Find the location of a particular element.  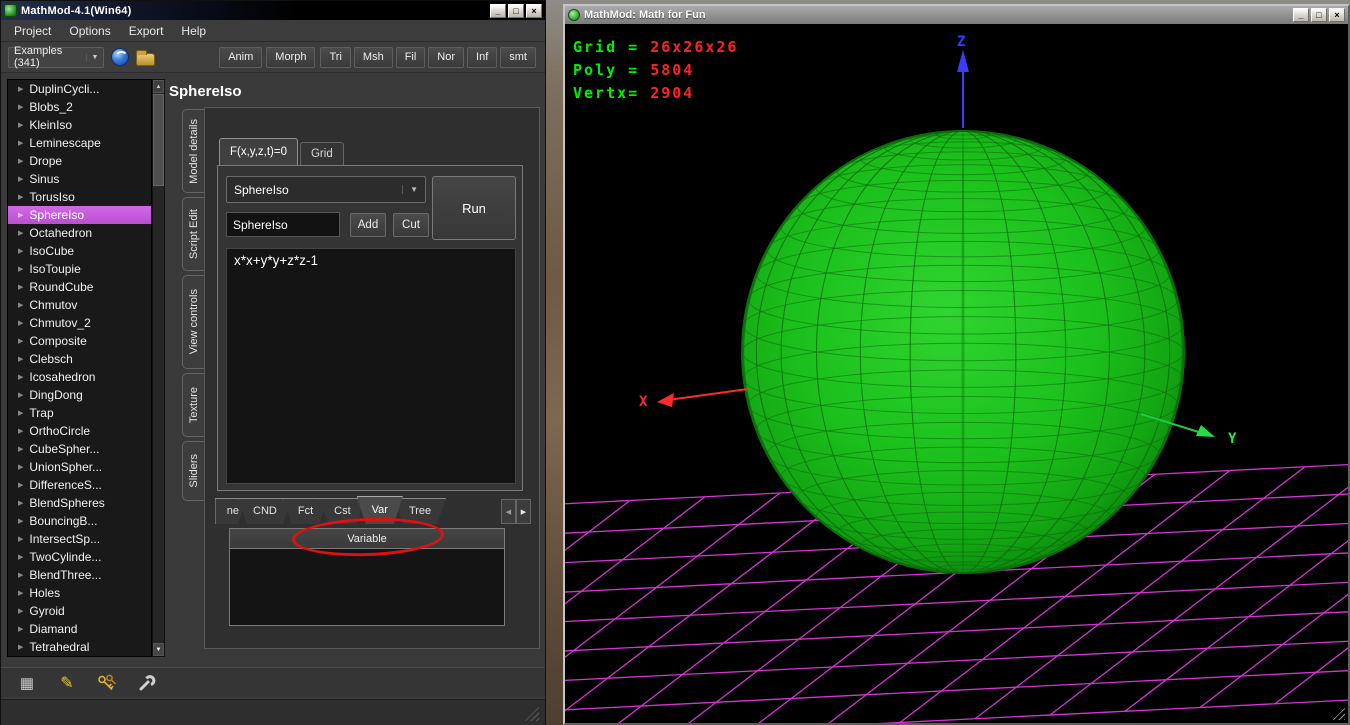

add-button: Add is located at coordinates (368, 225).